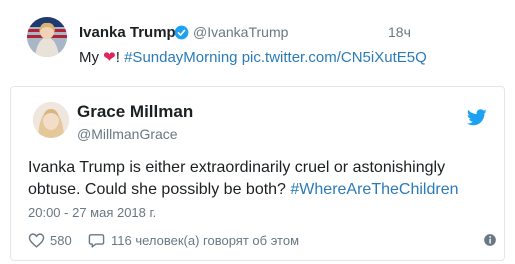 Image resolution: width=515 pixels, height=264 pixels. Describe the element at coordinates (477, 117) in the screenshot. I see `twitter-bird-icon` at that location.